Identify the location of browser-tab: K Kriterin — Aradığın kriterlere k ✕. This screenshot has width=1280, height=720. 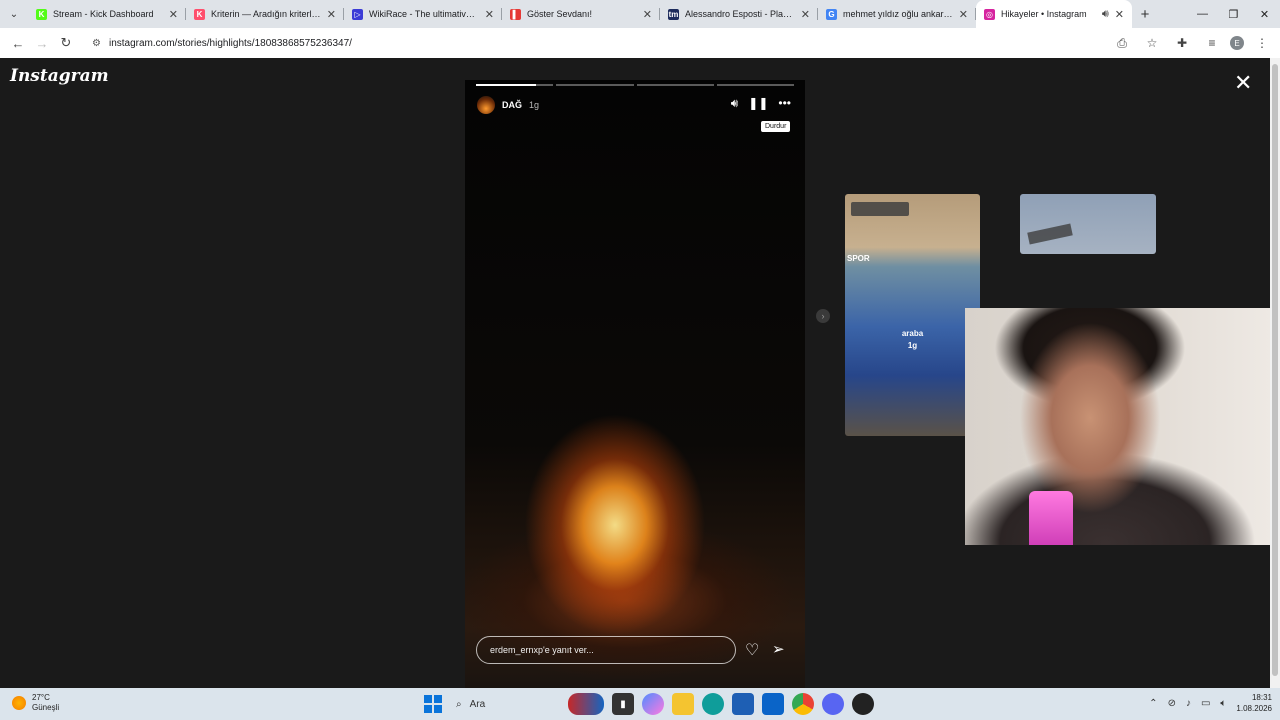
(265, 14).